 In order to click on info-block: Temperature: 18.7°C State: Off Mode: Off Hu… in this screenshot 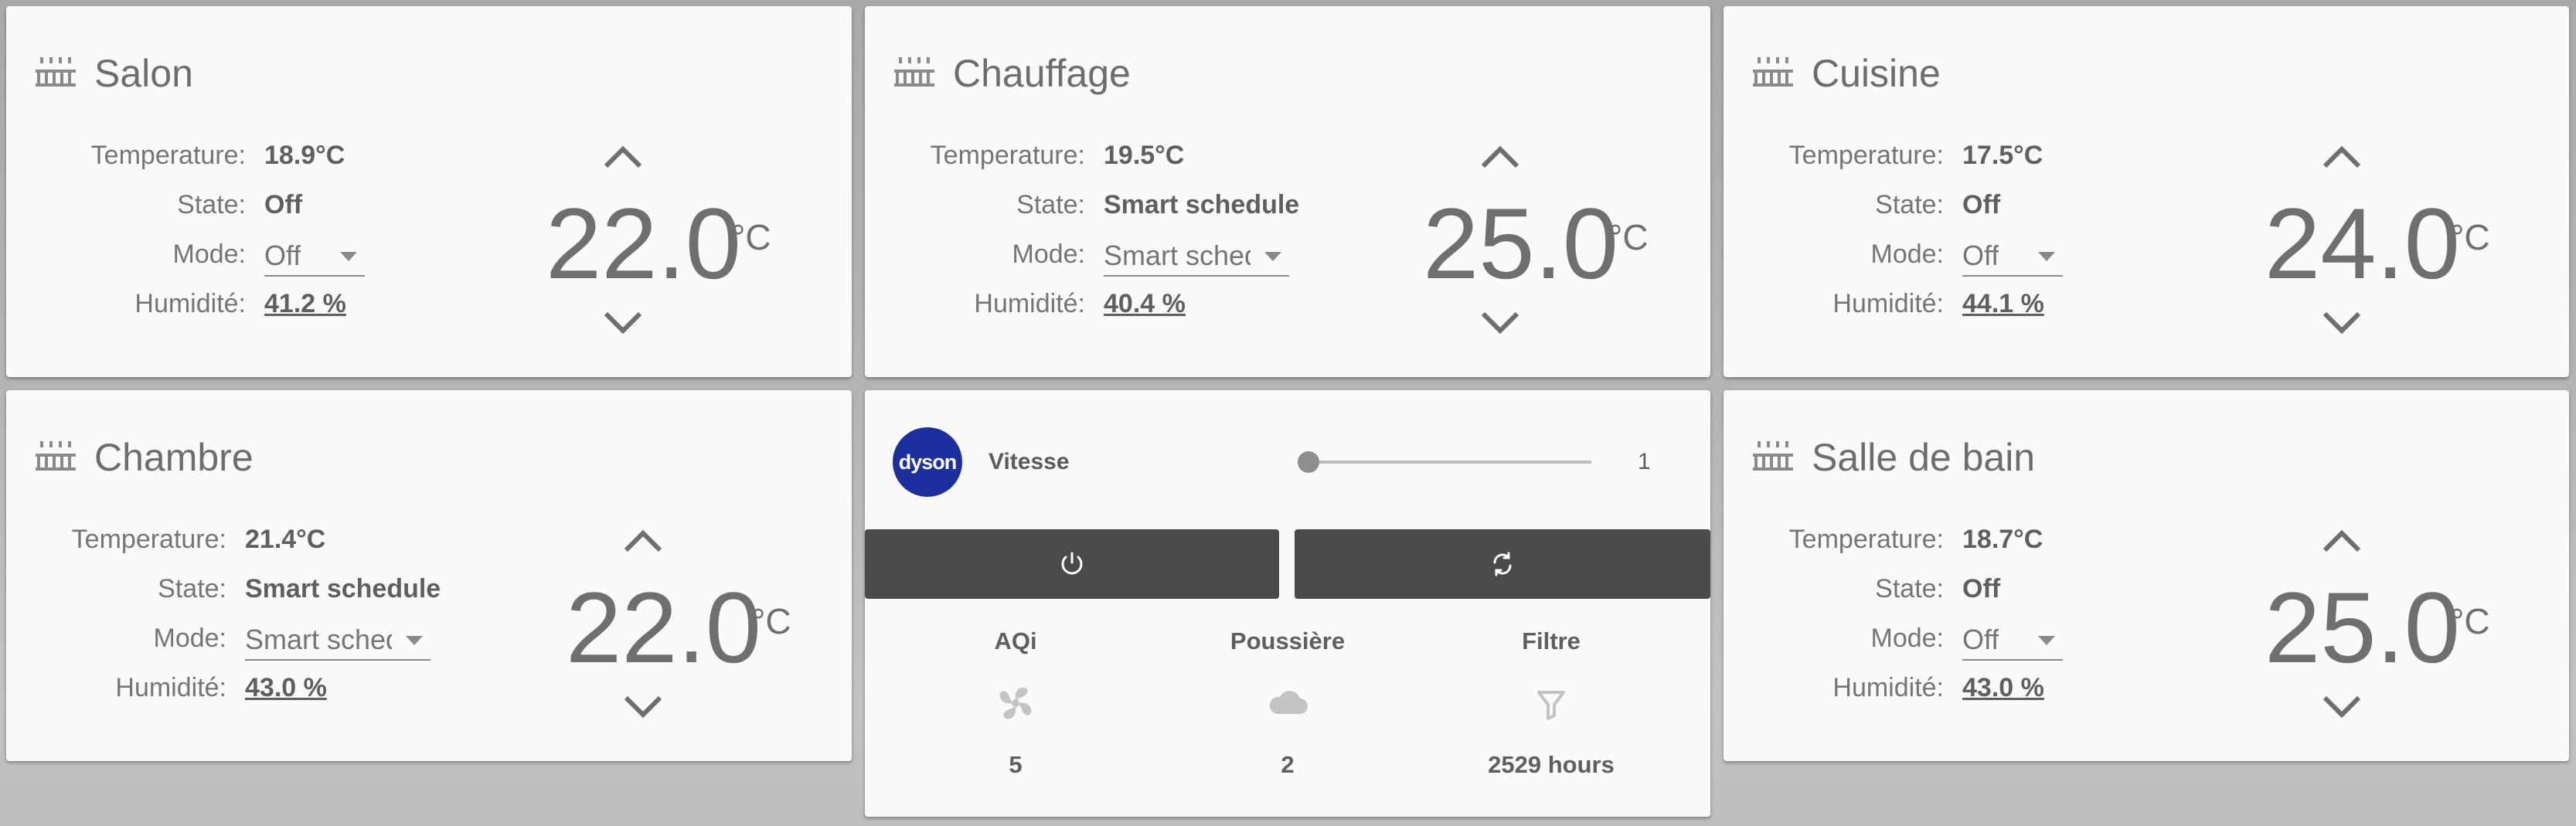, I will do `click(1893, 613)`.